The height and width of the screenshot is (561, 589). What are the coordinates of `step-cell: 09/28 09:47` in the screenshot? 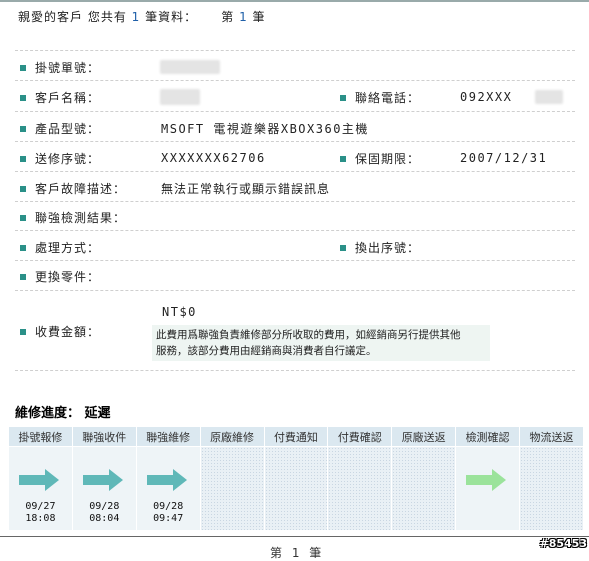 It's located at (168, 488).